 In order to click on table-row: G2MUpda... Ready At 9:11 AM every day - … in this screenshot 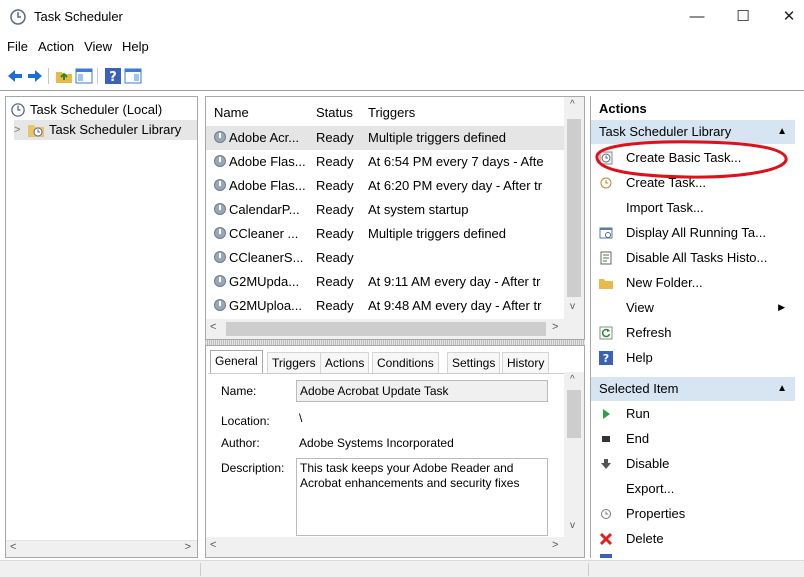, I will do `click(385, 282)`.